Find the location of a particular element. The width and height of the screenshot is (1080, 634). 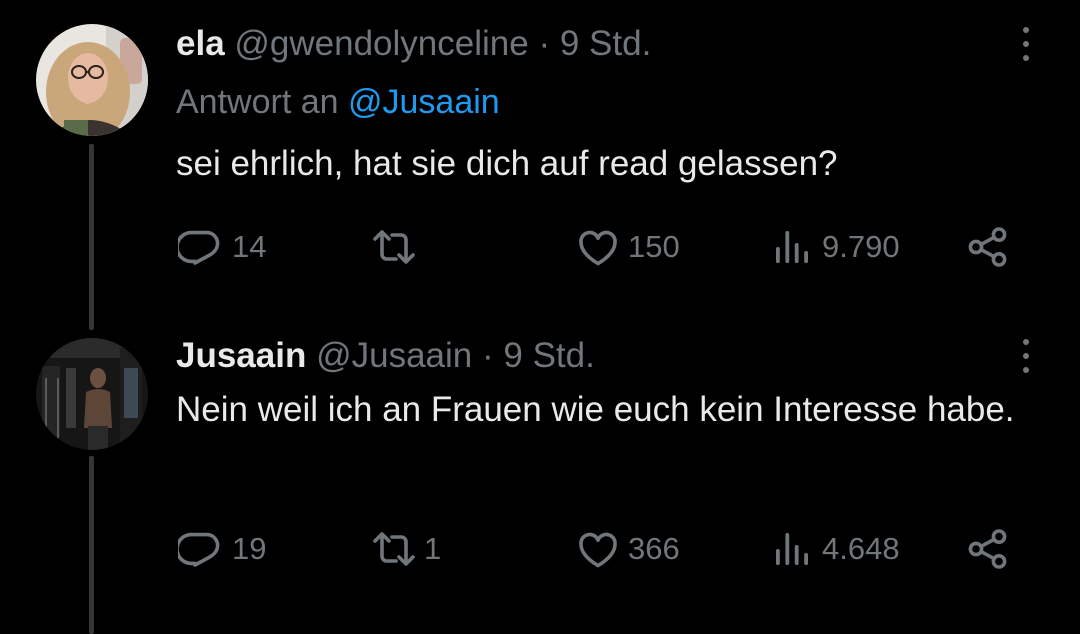

action-bar: 14 150 9.790 is located at coordinates (606, 247).